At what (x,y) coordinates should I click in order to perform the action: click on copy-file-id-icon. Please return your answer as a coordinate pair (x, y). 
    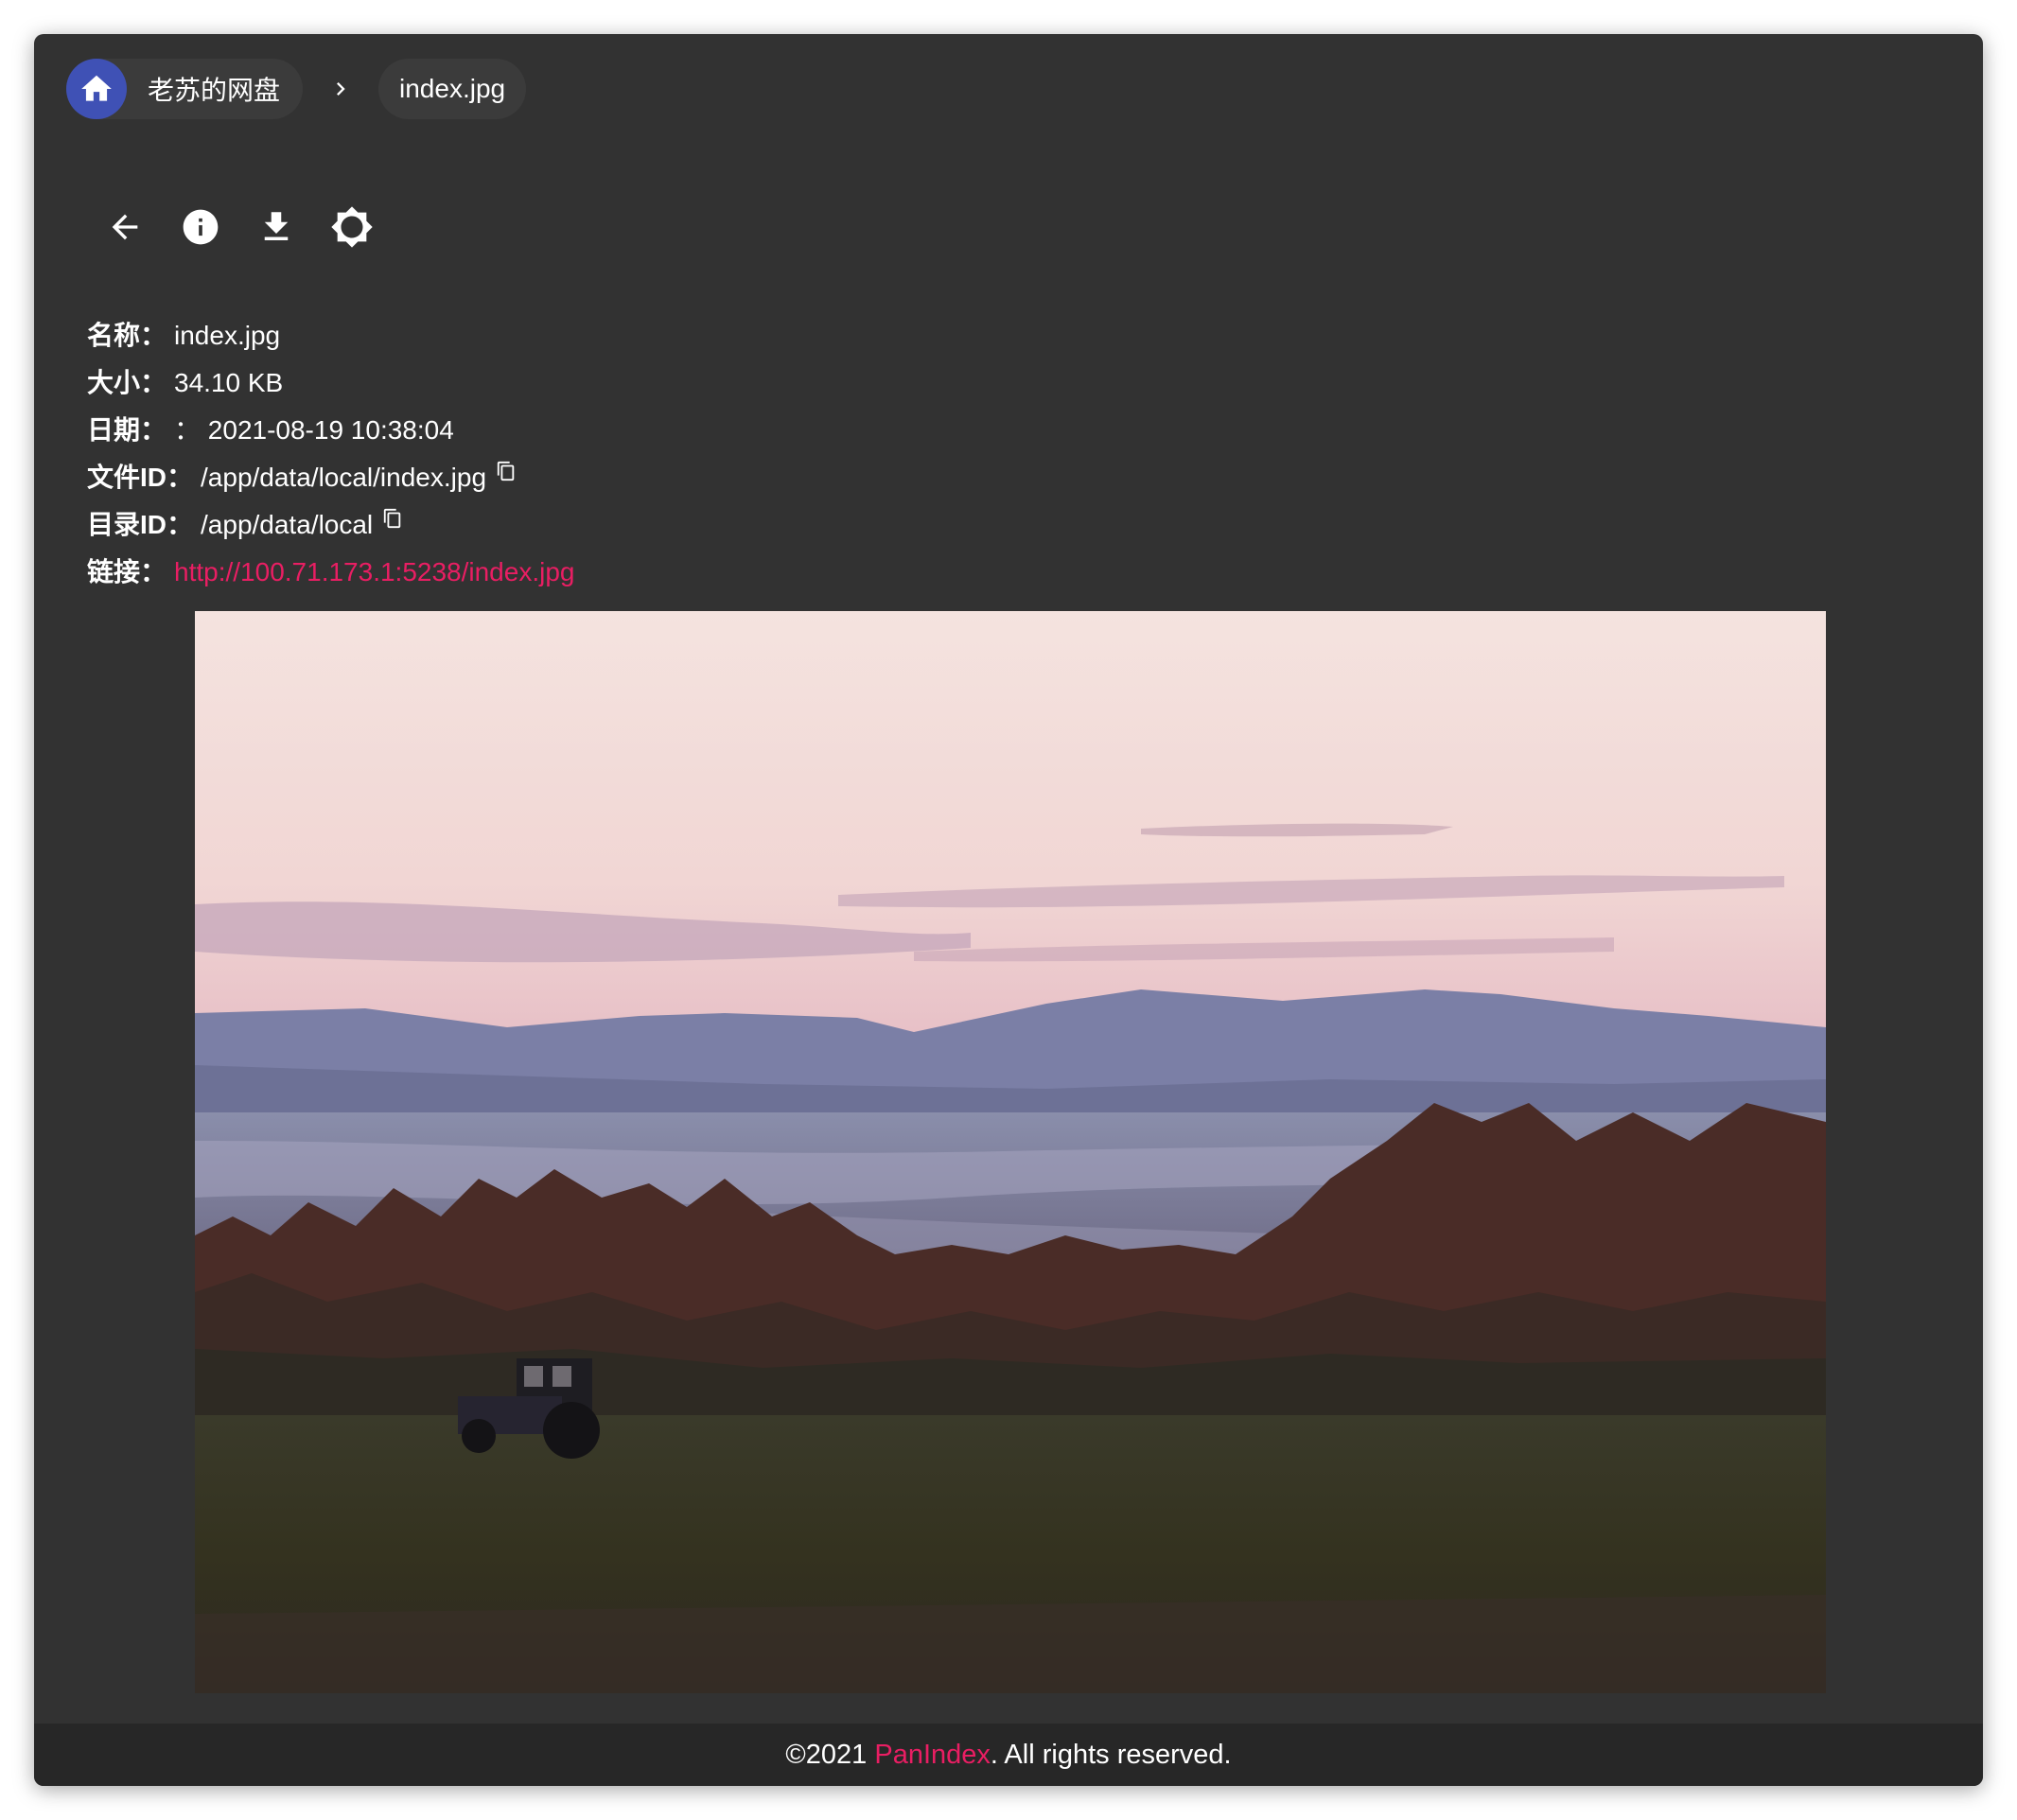
    Looking at the image, I should click on (506, 471).